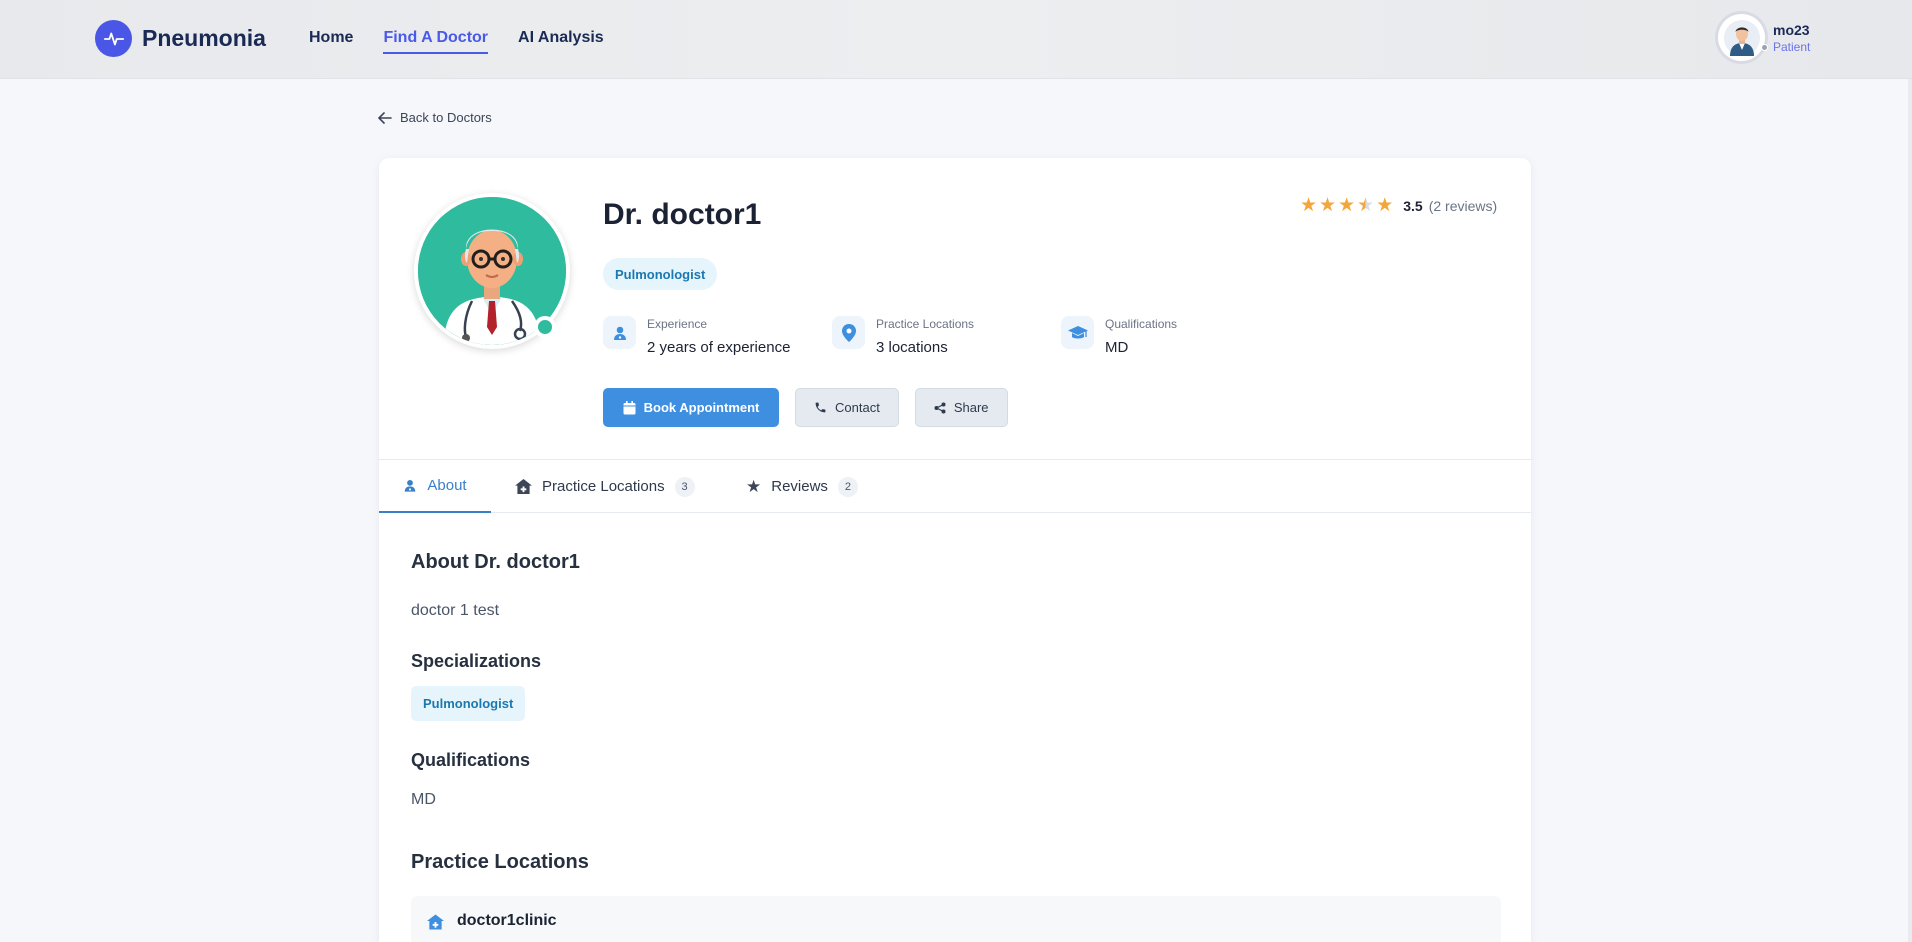  I want to click on arrow-left-icon, so click(385, 117).